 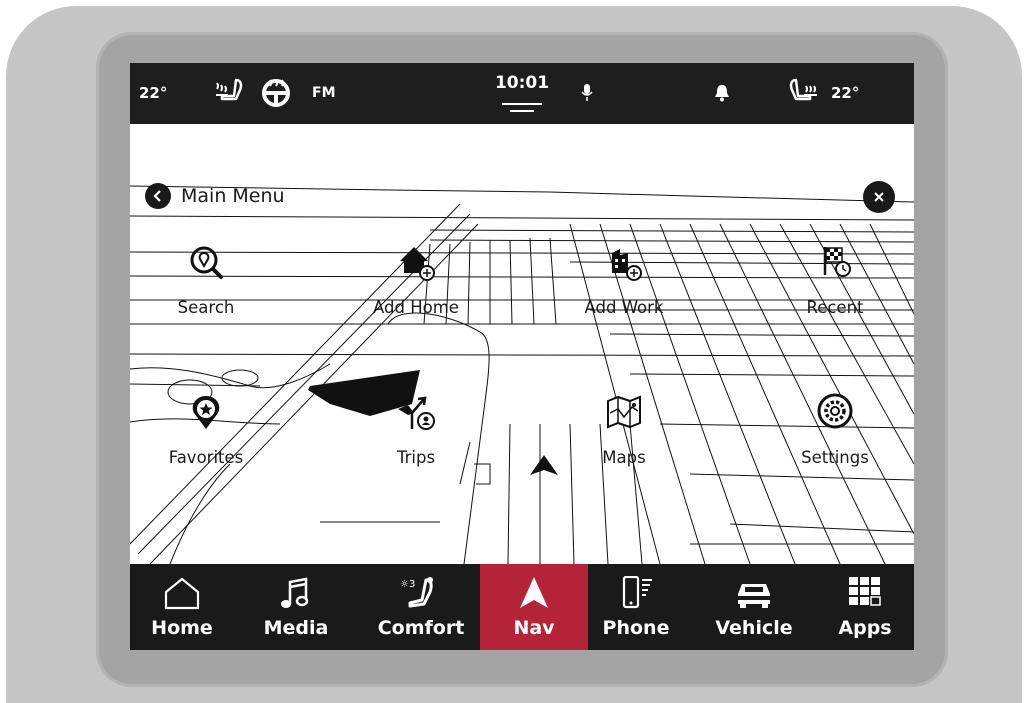 I want to click on chevron-left-icon, so click(x=158, y=196).